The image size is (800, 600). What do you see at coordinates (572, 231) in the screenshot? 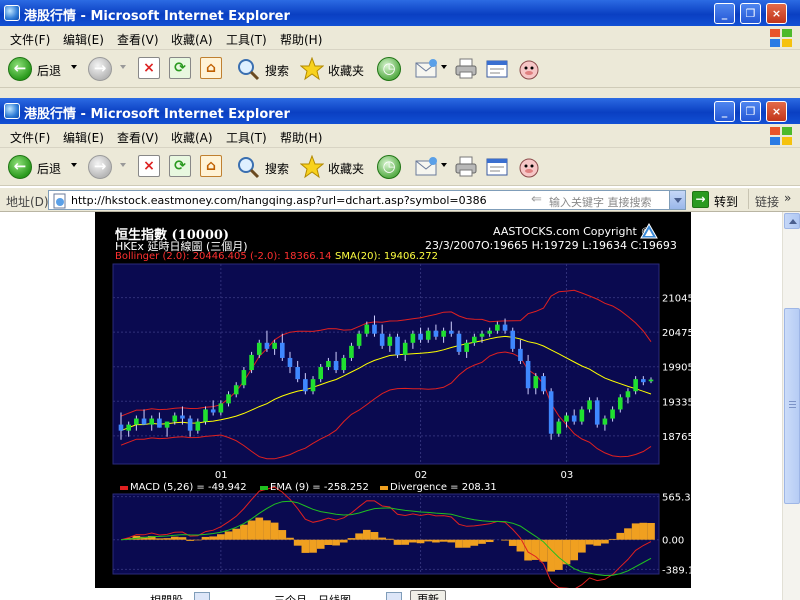
I see `chart-copyright: AASTOCKS.com Copyright ©` at bounding box center [572, 231].